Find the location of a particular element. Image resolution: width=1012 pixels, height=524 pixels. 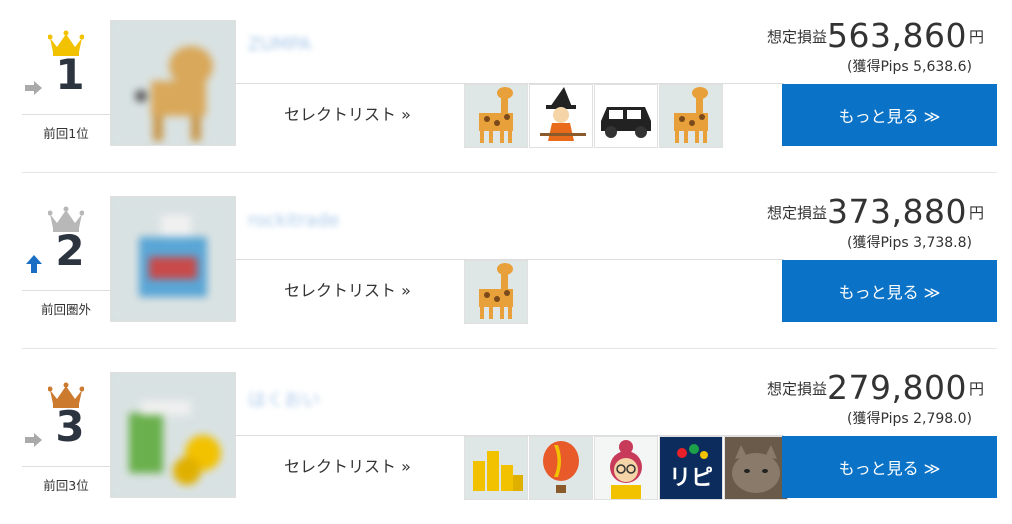

trader-name: はくおい is located at coordinates (284, 399).